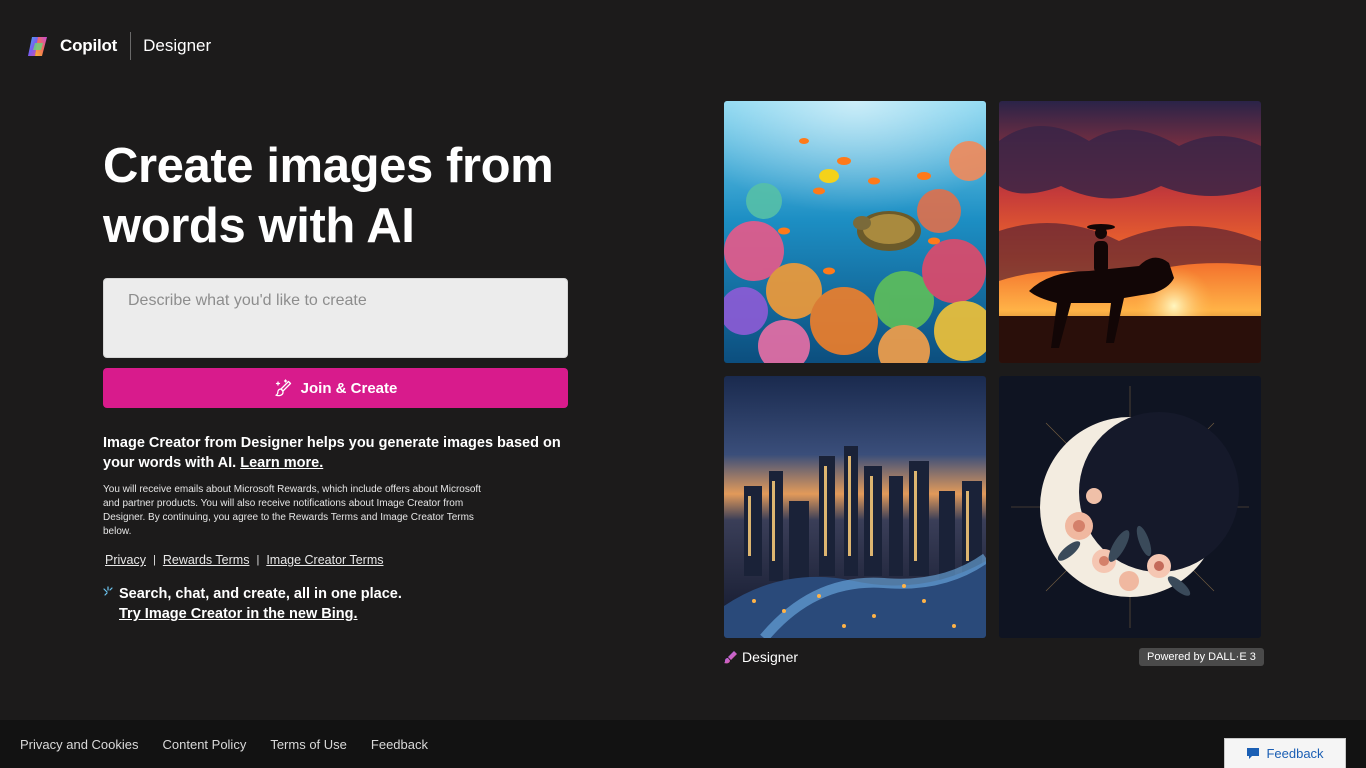 Image resolution: width=1366 pixels, height=768 pixels. What do you see at coordinates (206, 560) in the screenshot?
I see `rewards-terms-link: Rewards Terms` at bounding box center [206, 560].